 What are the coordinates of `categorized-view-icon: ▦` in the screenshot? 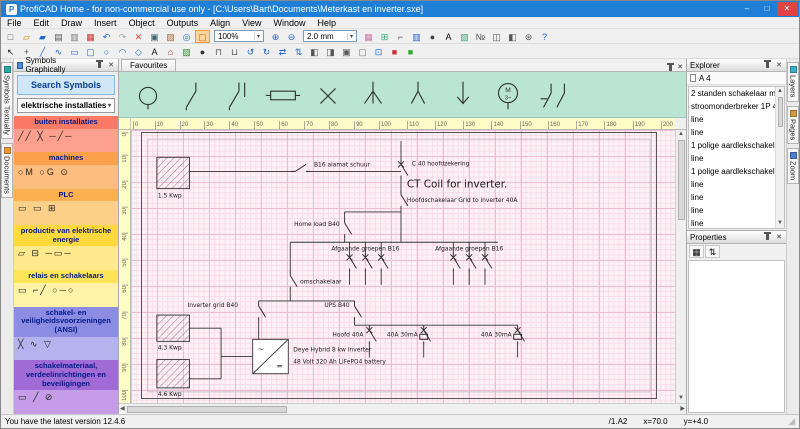 It's located at (696, 251).